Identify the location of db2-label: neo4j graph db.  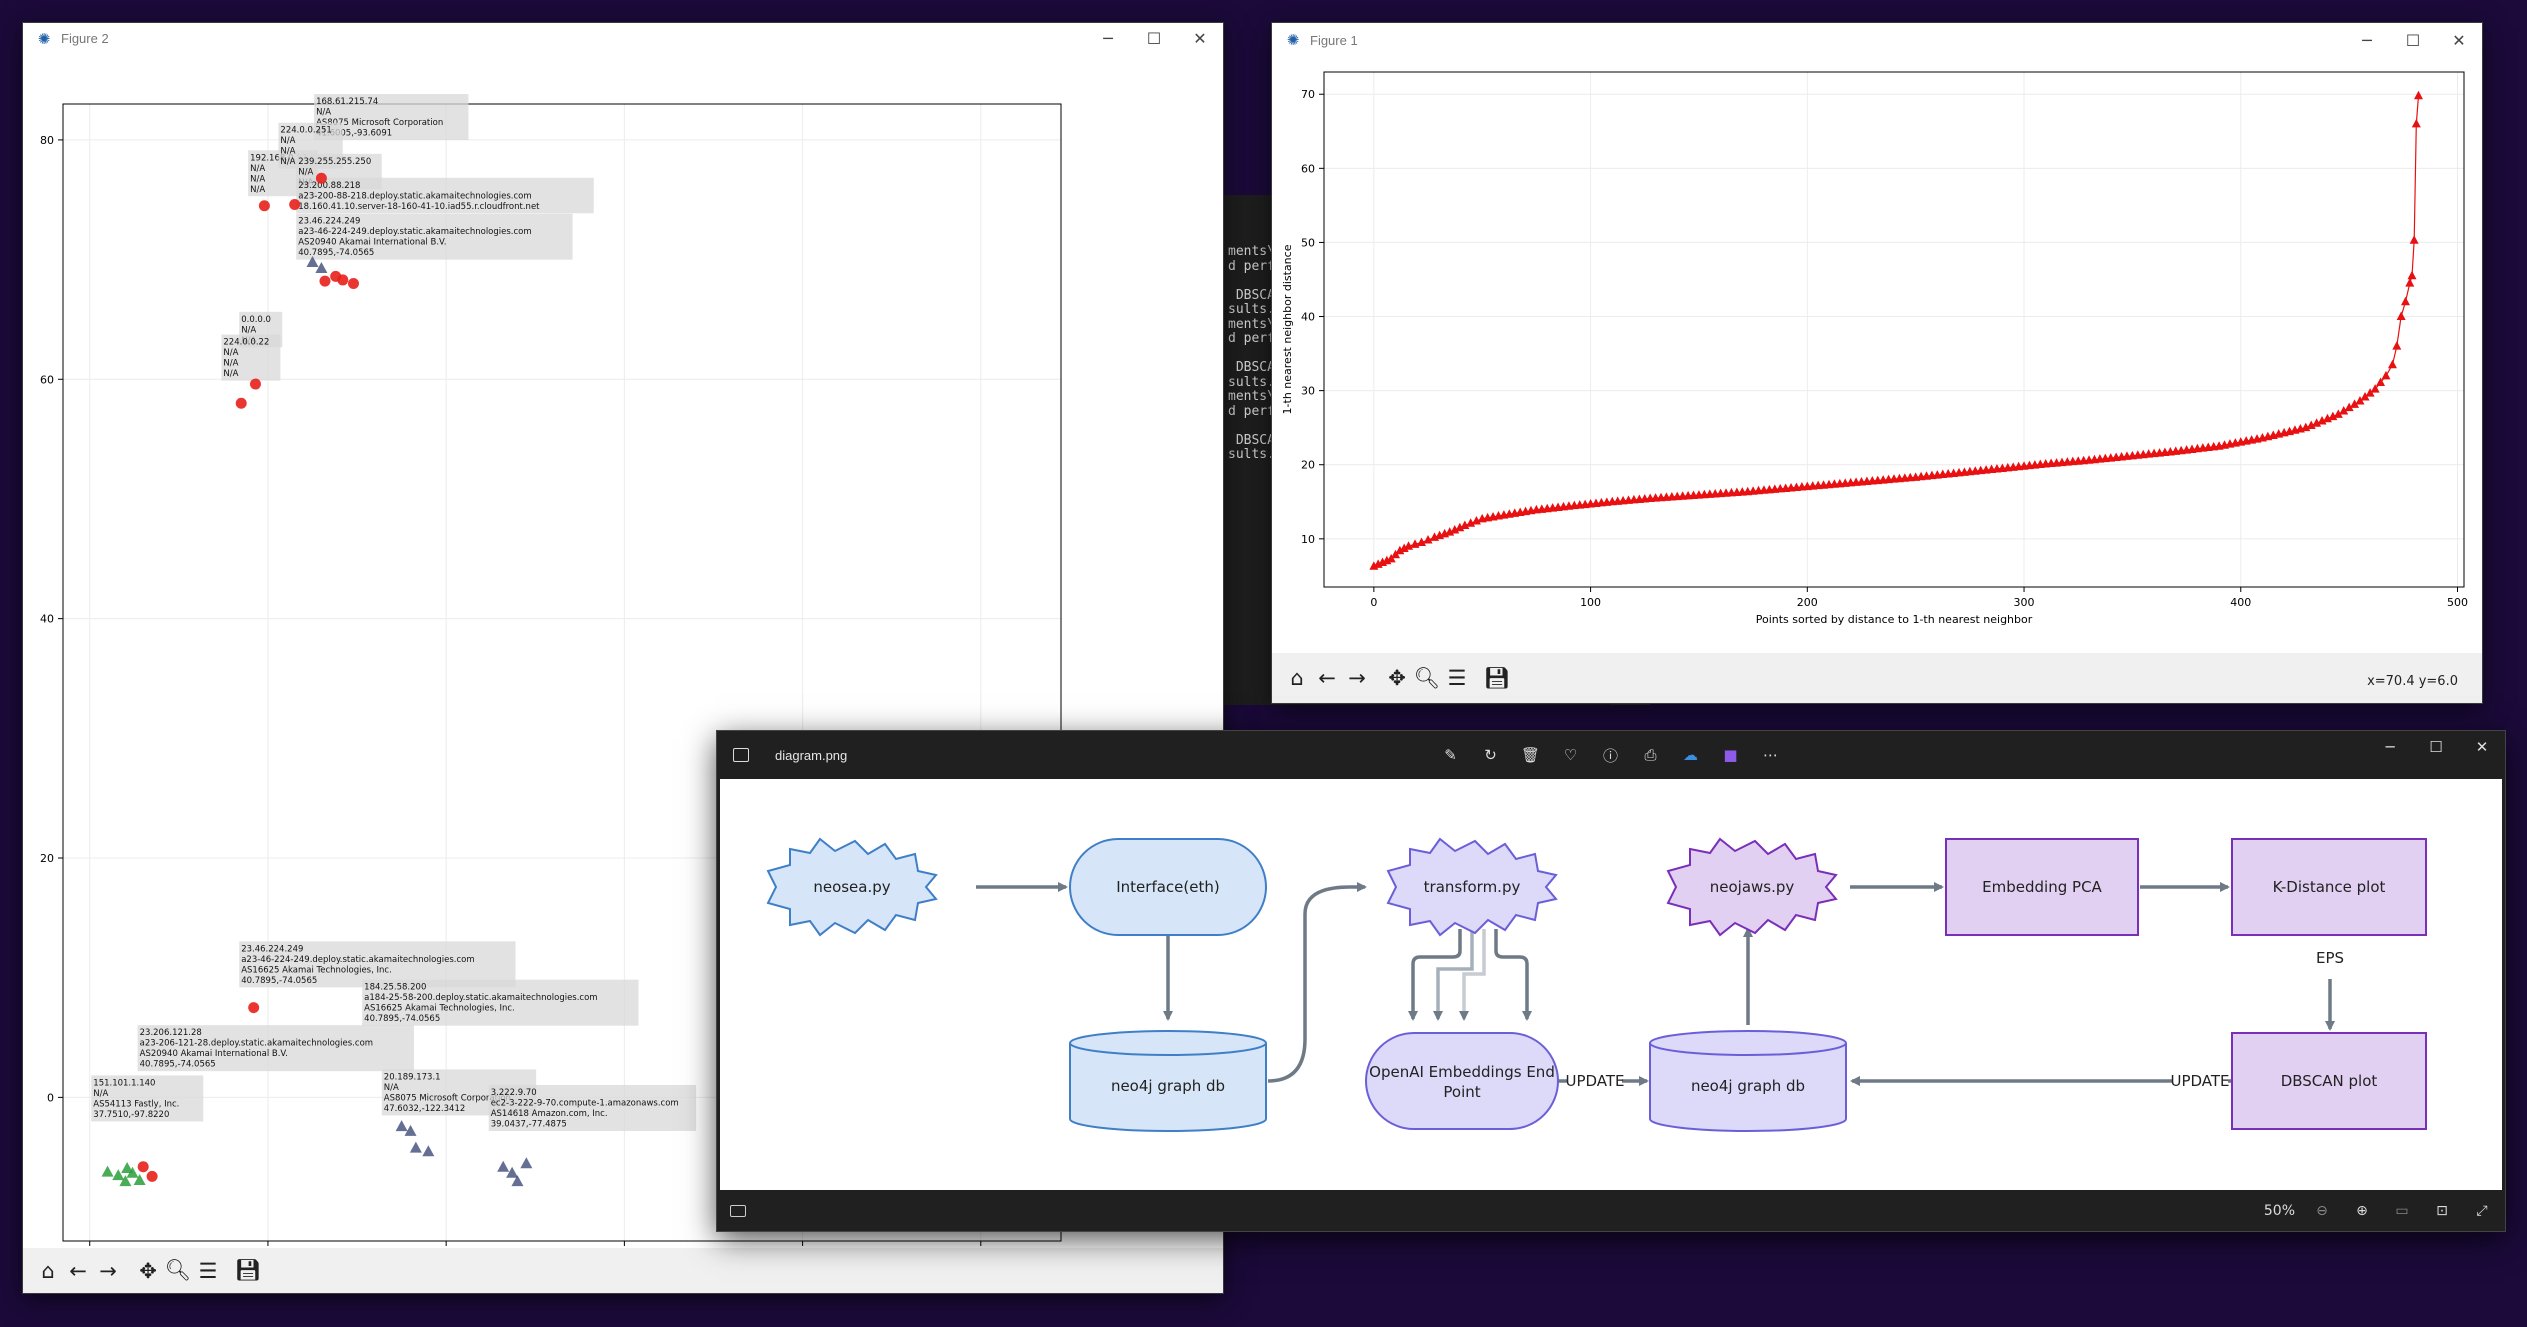
(1748, 1086).